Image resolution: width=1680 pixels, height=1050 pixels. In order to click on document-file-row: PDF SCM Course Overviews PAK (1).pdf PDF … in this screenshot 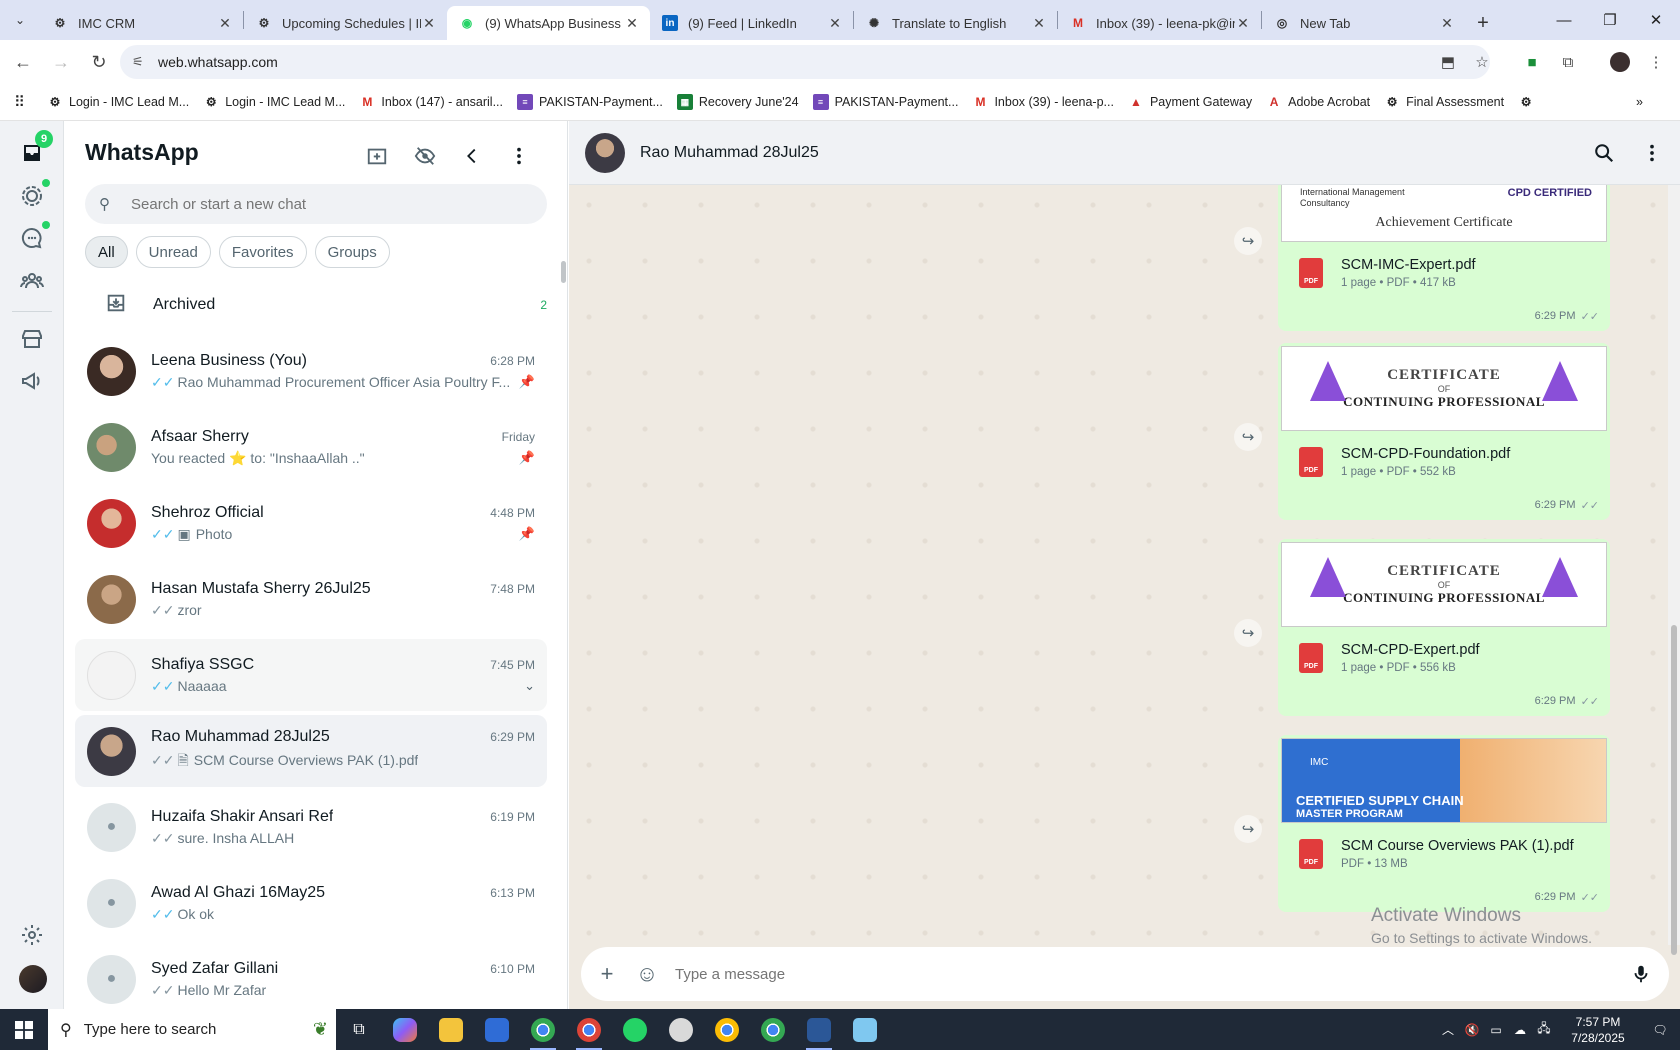, I will do `click(1444, 854)`.